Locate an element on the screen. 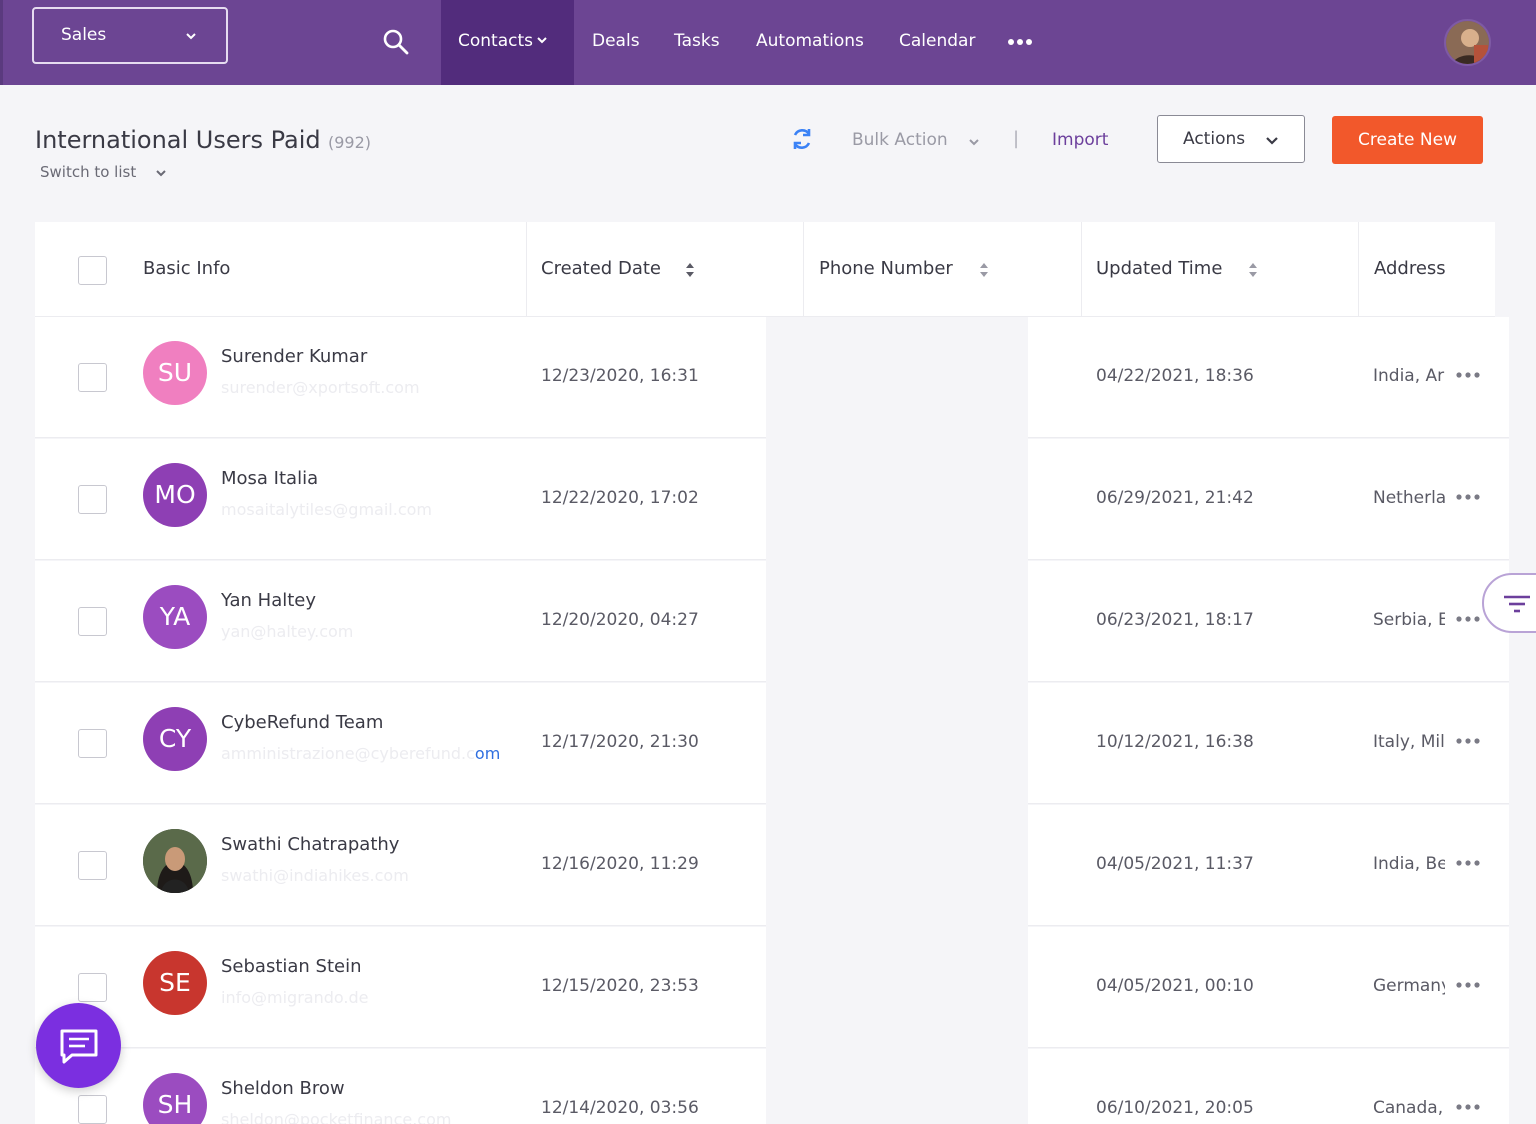  pipeline-label: Sales is located at coordinates (84, 35).